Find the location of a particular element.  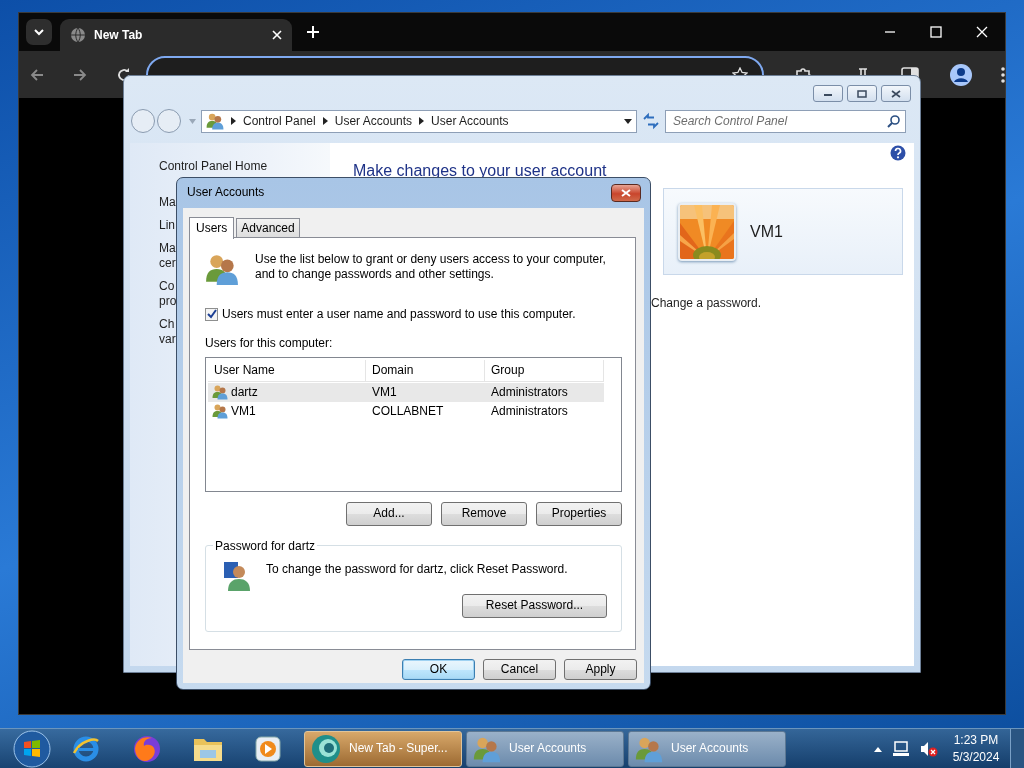

dialog-tab: Advanced is located at coordinates (268, 227).